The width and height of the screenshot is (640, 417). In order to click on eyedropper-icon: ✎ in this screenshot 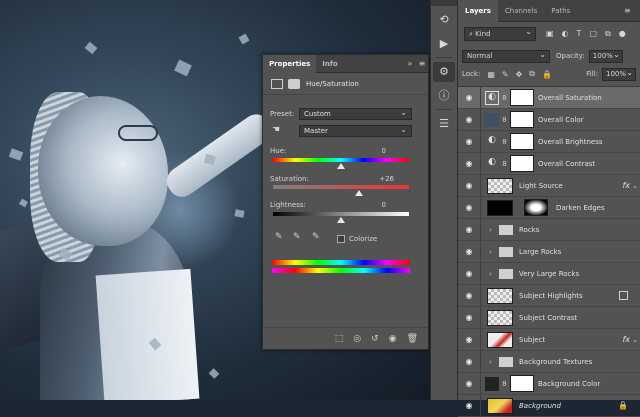, I will do `click(279, 237)`.